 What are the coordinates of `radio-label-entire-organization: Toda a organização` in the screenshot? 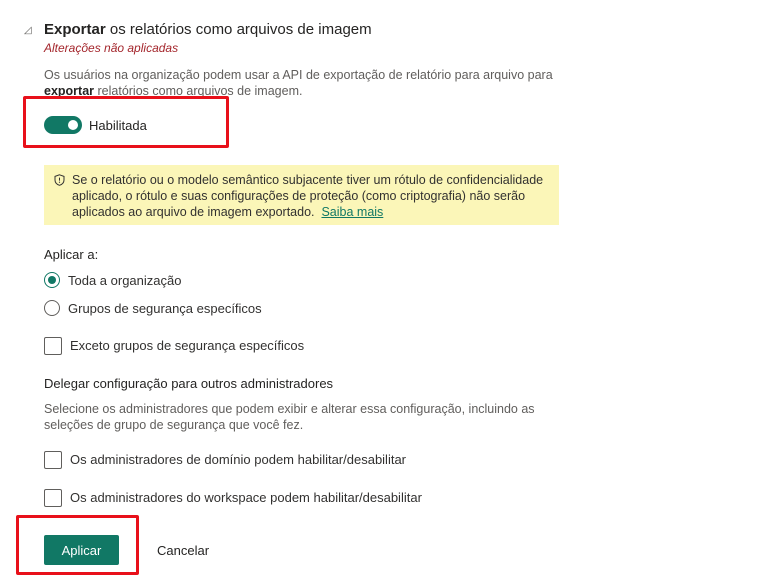 It's located at (125, 280).